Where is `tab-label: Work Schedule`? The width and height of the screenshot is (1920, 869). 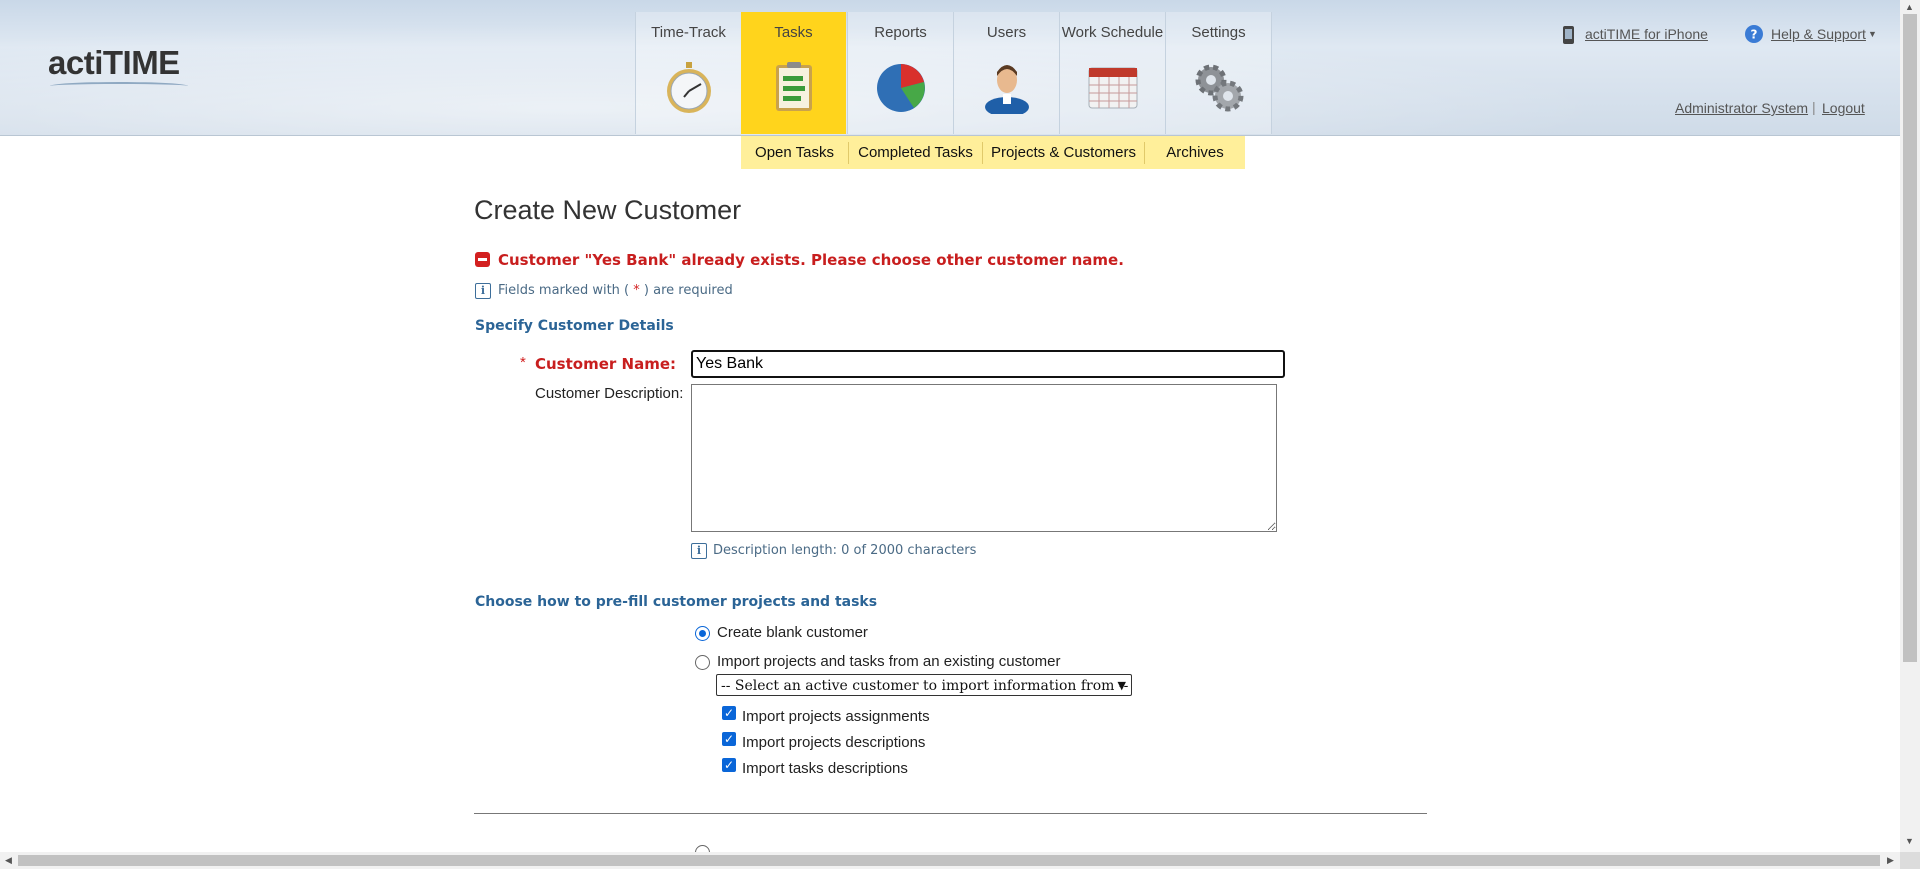
tab-label: Work Schedule is located at coordinates (1112, 32).